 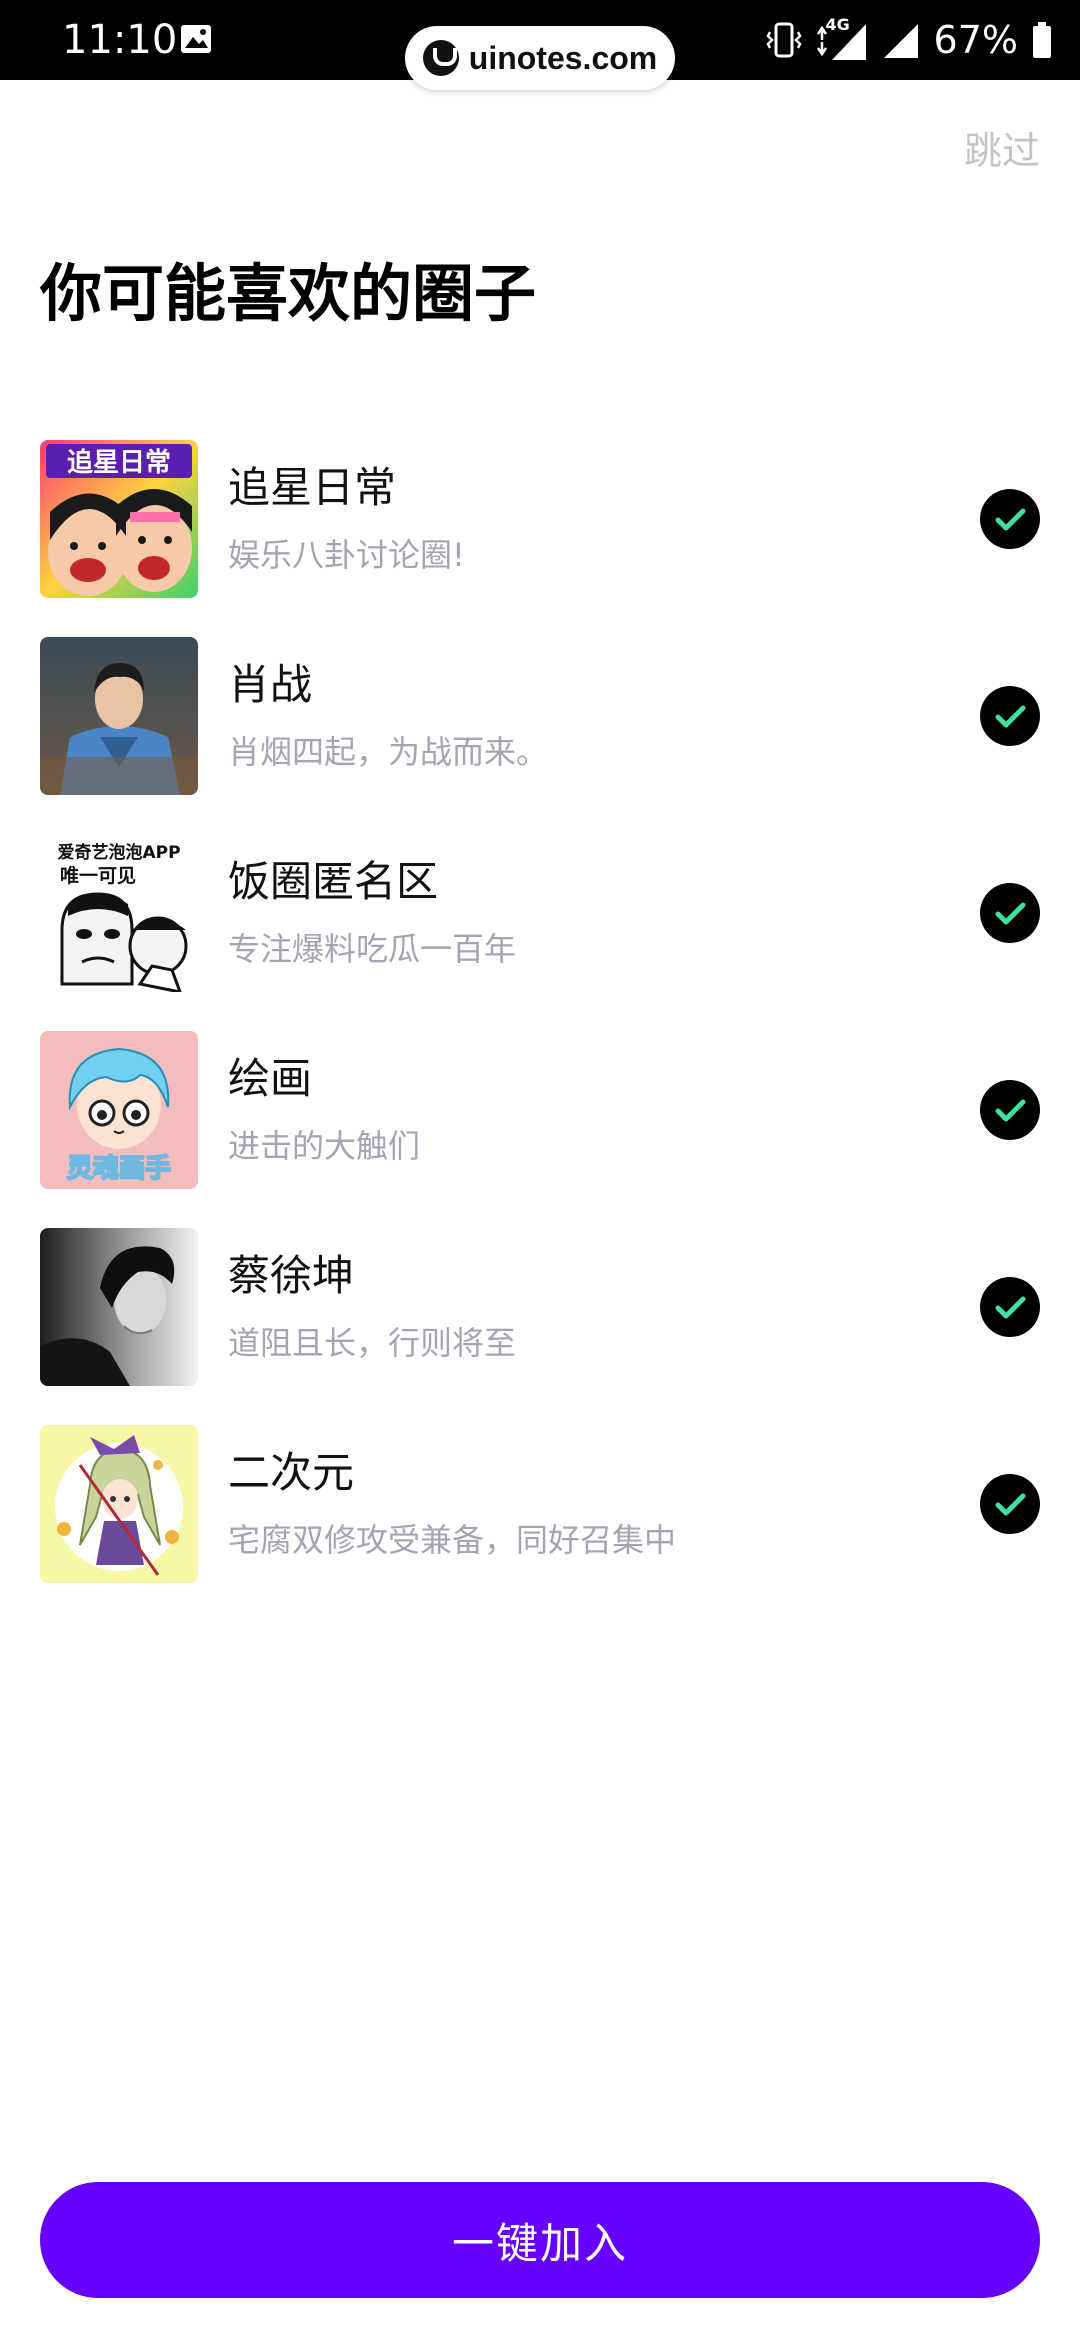 What do you see at coordinates (333, 881) in the screenshot?
I see `circle-name: 饭圈匿名区` at bounding box center [333, 881].